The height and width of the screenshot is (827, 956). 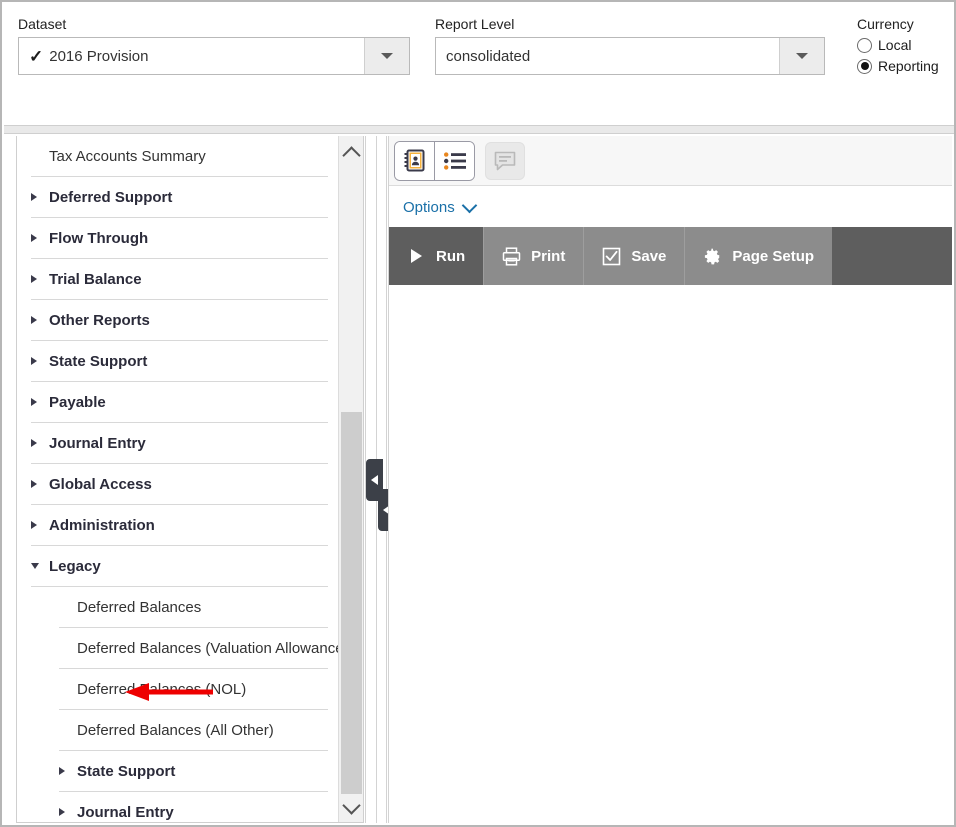 What do you see at coordinates (864, 66) in the screenshot?
I see `radio-reporting-icon` at bounding box center [864, 66].